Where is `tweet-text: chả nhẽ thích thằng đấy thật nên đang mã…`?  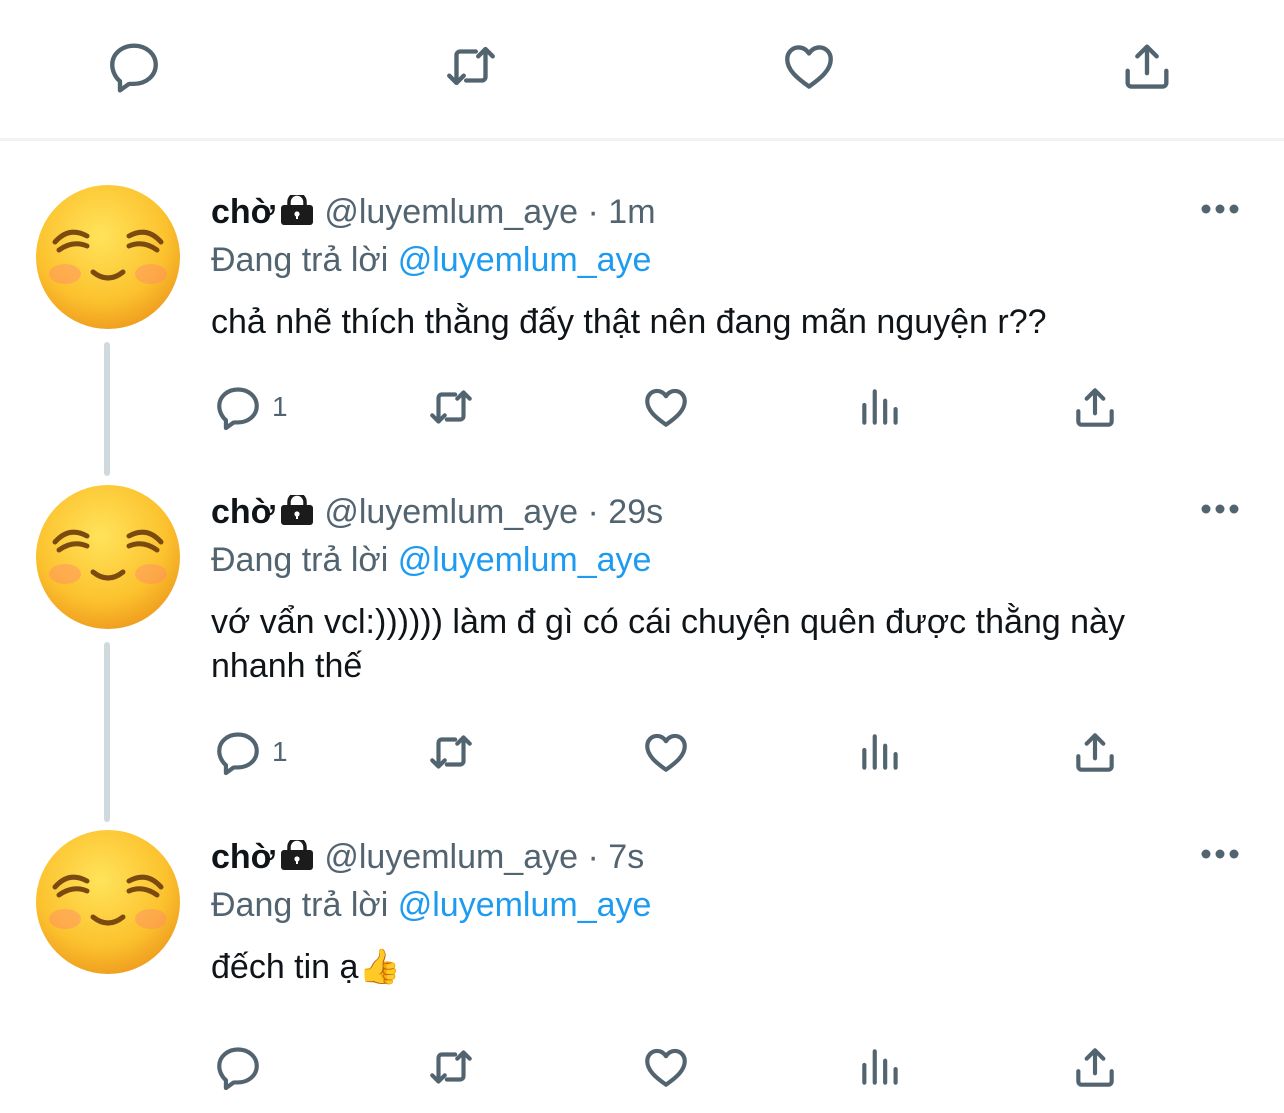
tweet-text: chả nhẽ thích thằng đấy thật nên đang mã… is located at coordinates (629, 322).